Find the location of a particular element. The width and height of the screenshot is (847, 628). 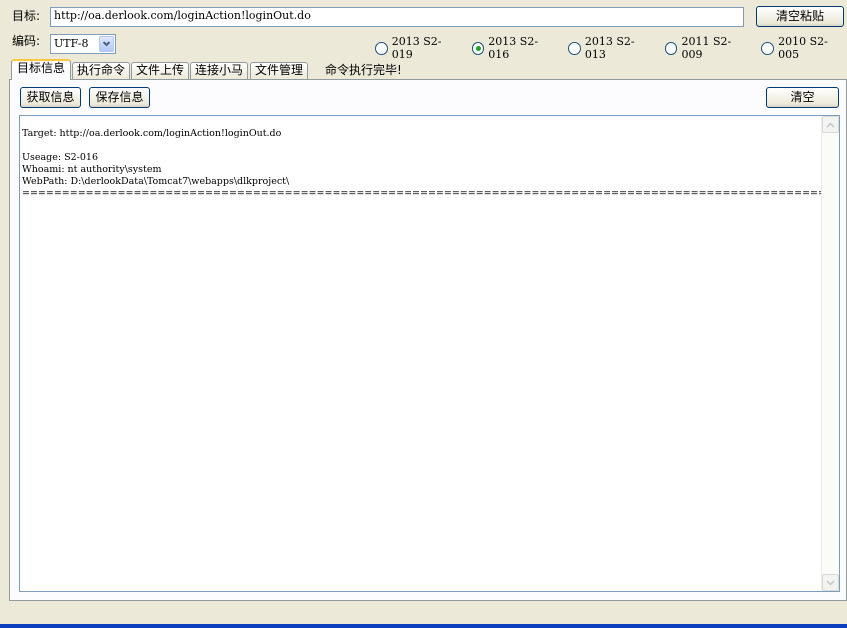

tab-target-info: 目标信息 is located at coordinates (41, 69).